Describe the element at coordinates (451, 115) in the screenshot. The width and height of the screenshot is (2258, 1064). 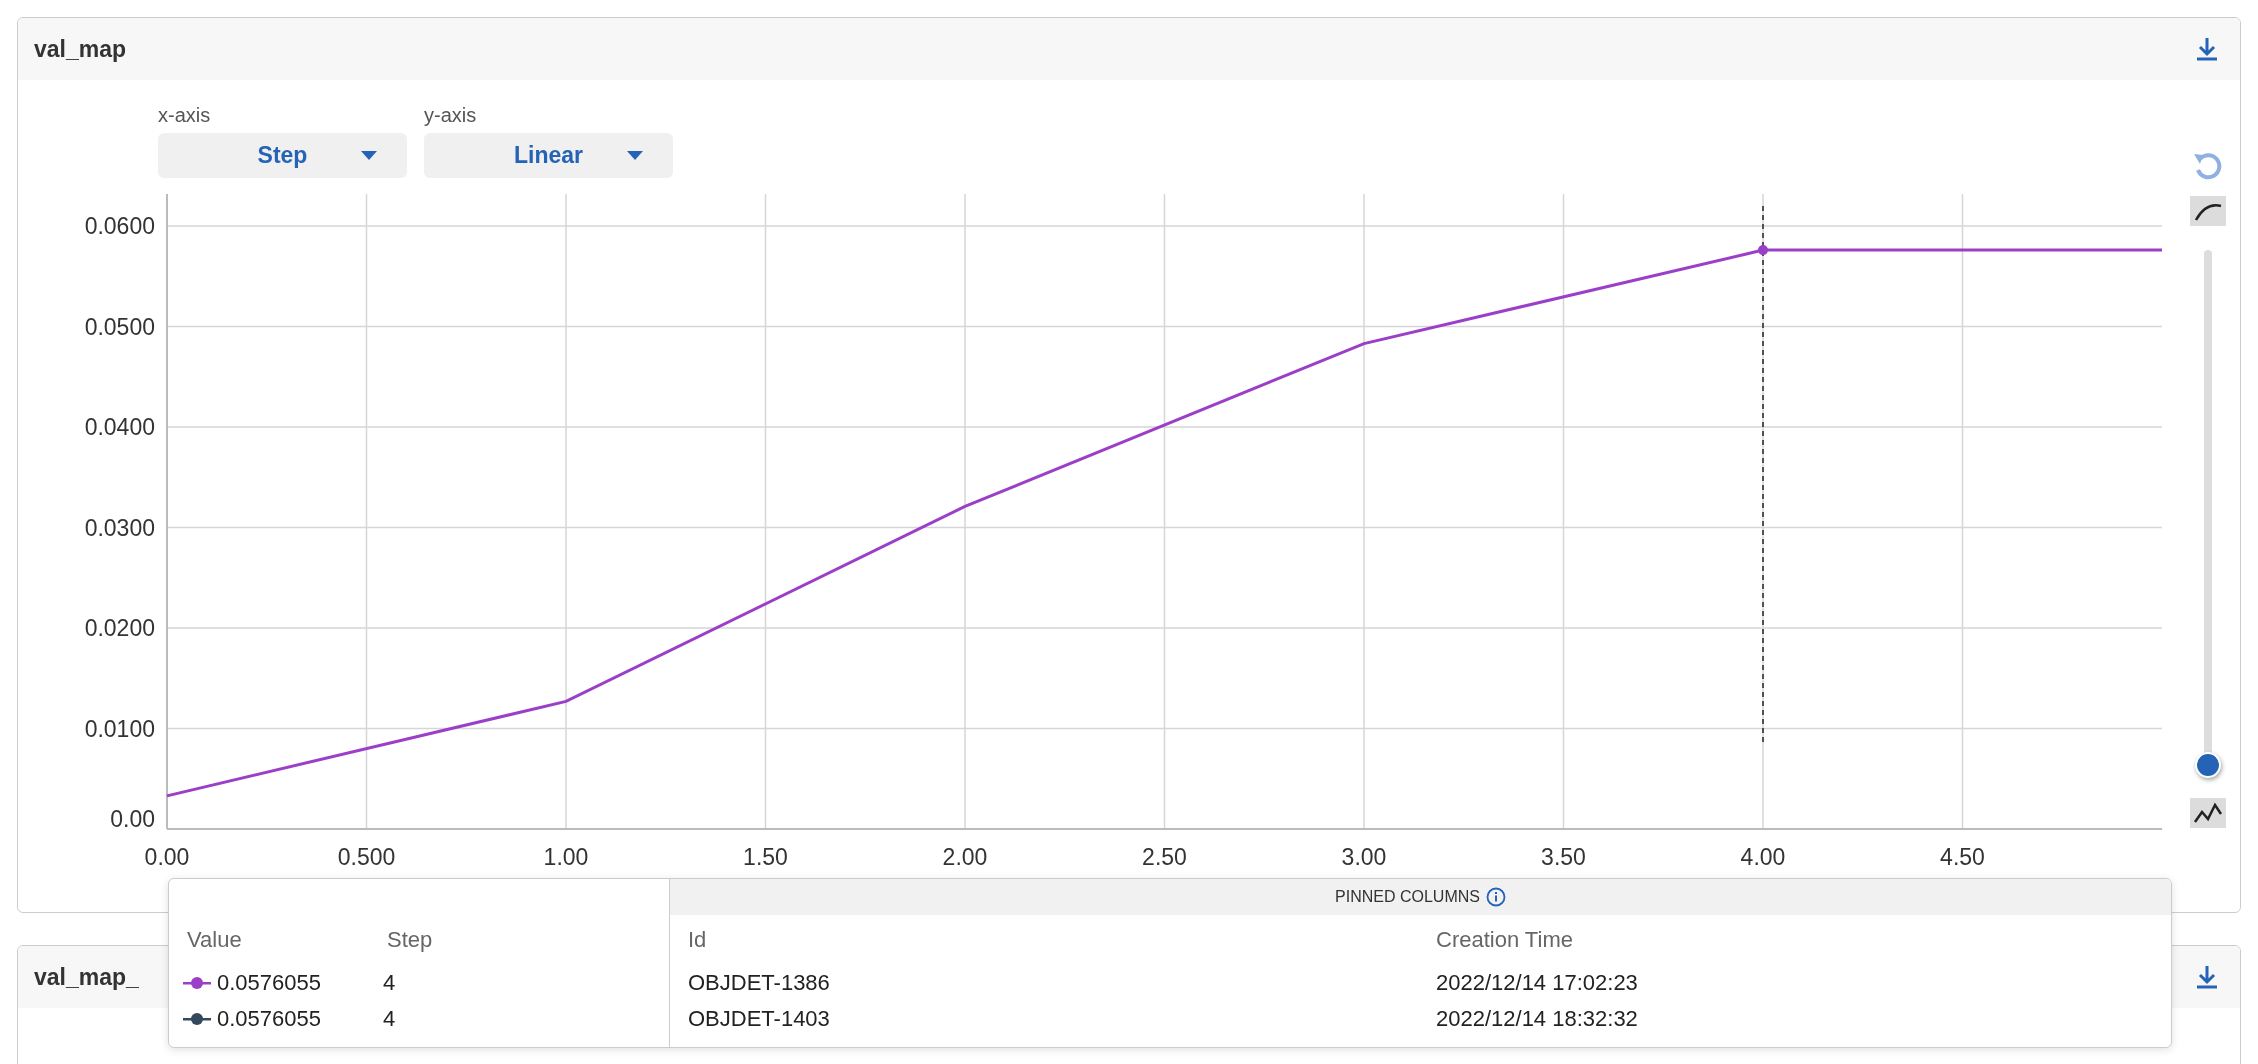
I see `y-axis-label: y-axis` at that location.